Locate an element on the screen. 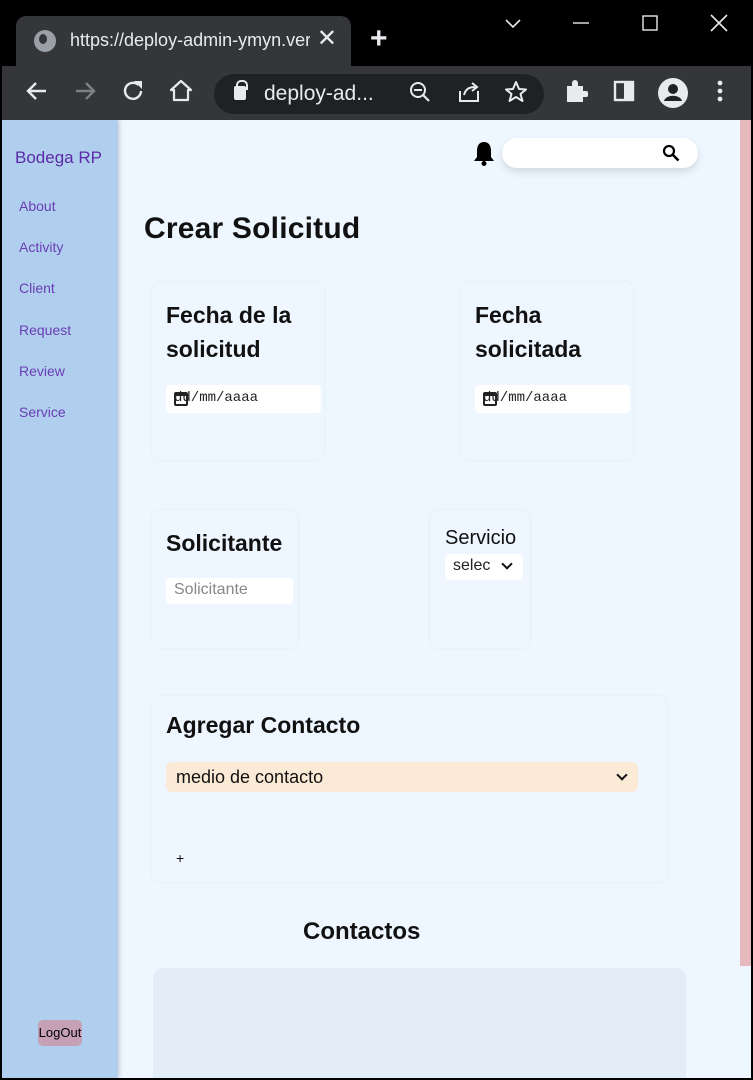  sidebar-item-activity: Activity is located at coordinates (41, 247).